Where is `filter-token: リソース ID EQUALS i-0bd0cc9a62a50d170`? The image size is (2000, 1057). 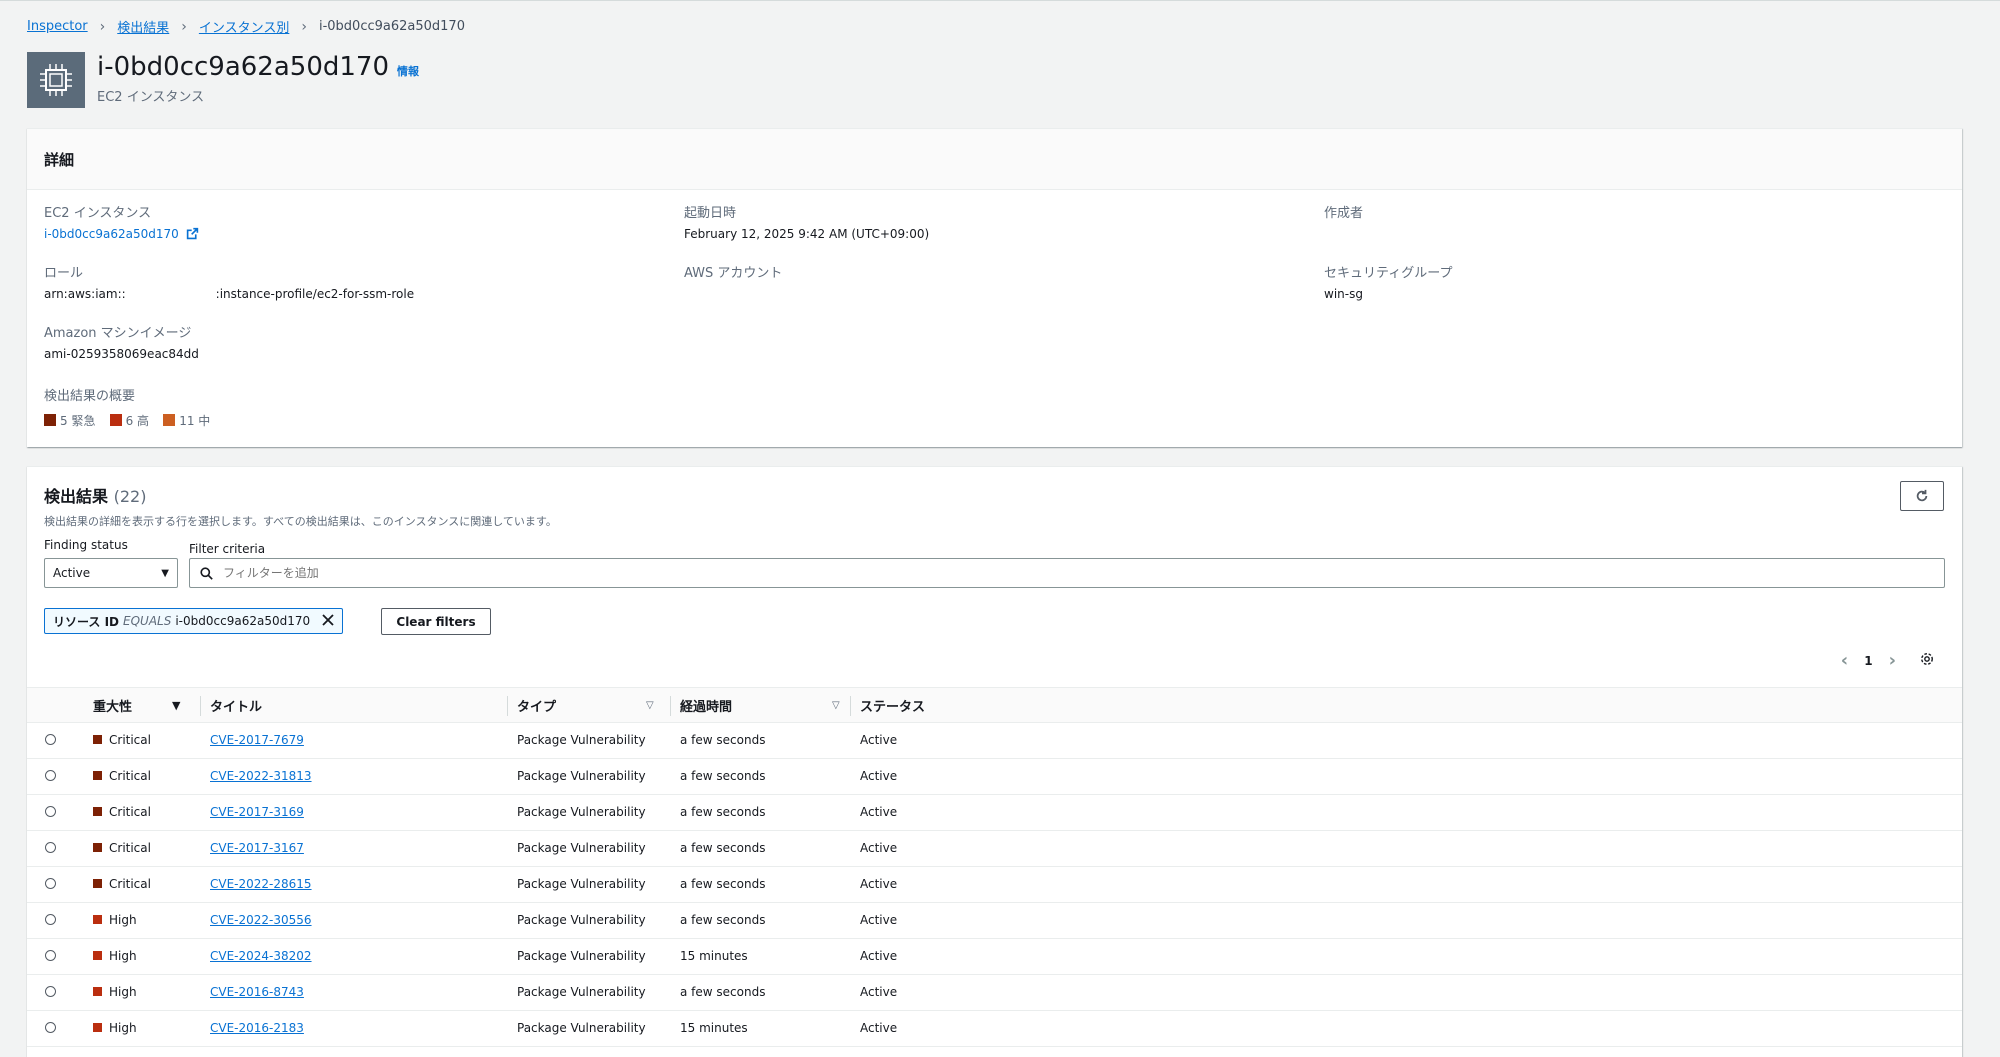
filter-token: リソース ID EQUALS i-0bd0cc9a62a50d170 is located at coordinates (194, 621).